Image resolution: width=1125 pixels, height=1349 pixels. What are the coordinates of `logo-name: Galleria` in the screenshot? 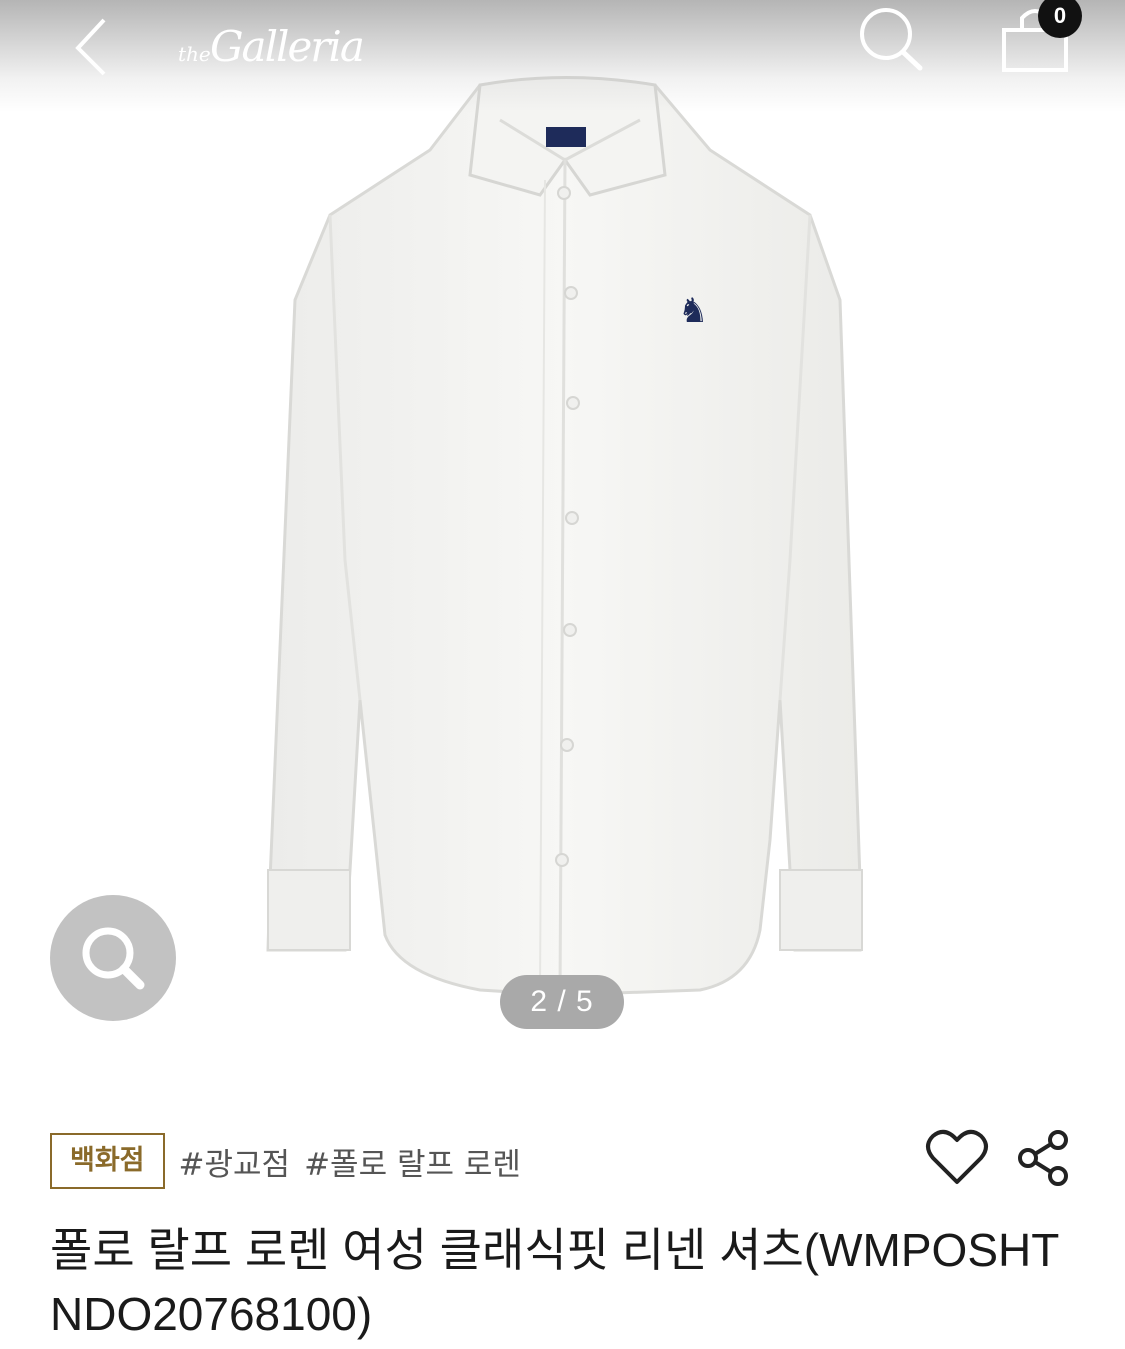 It's located at (287, 46).